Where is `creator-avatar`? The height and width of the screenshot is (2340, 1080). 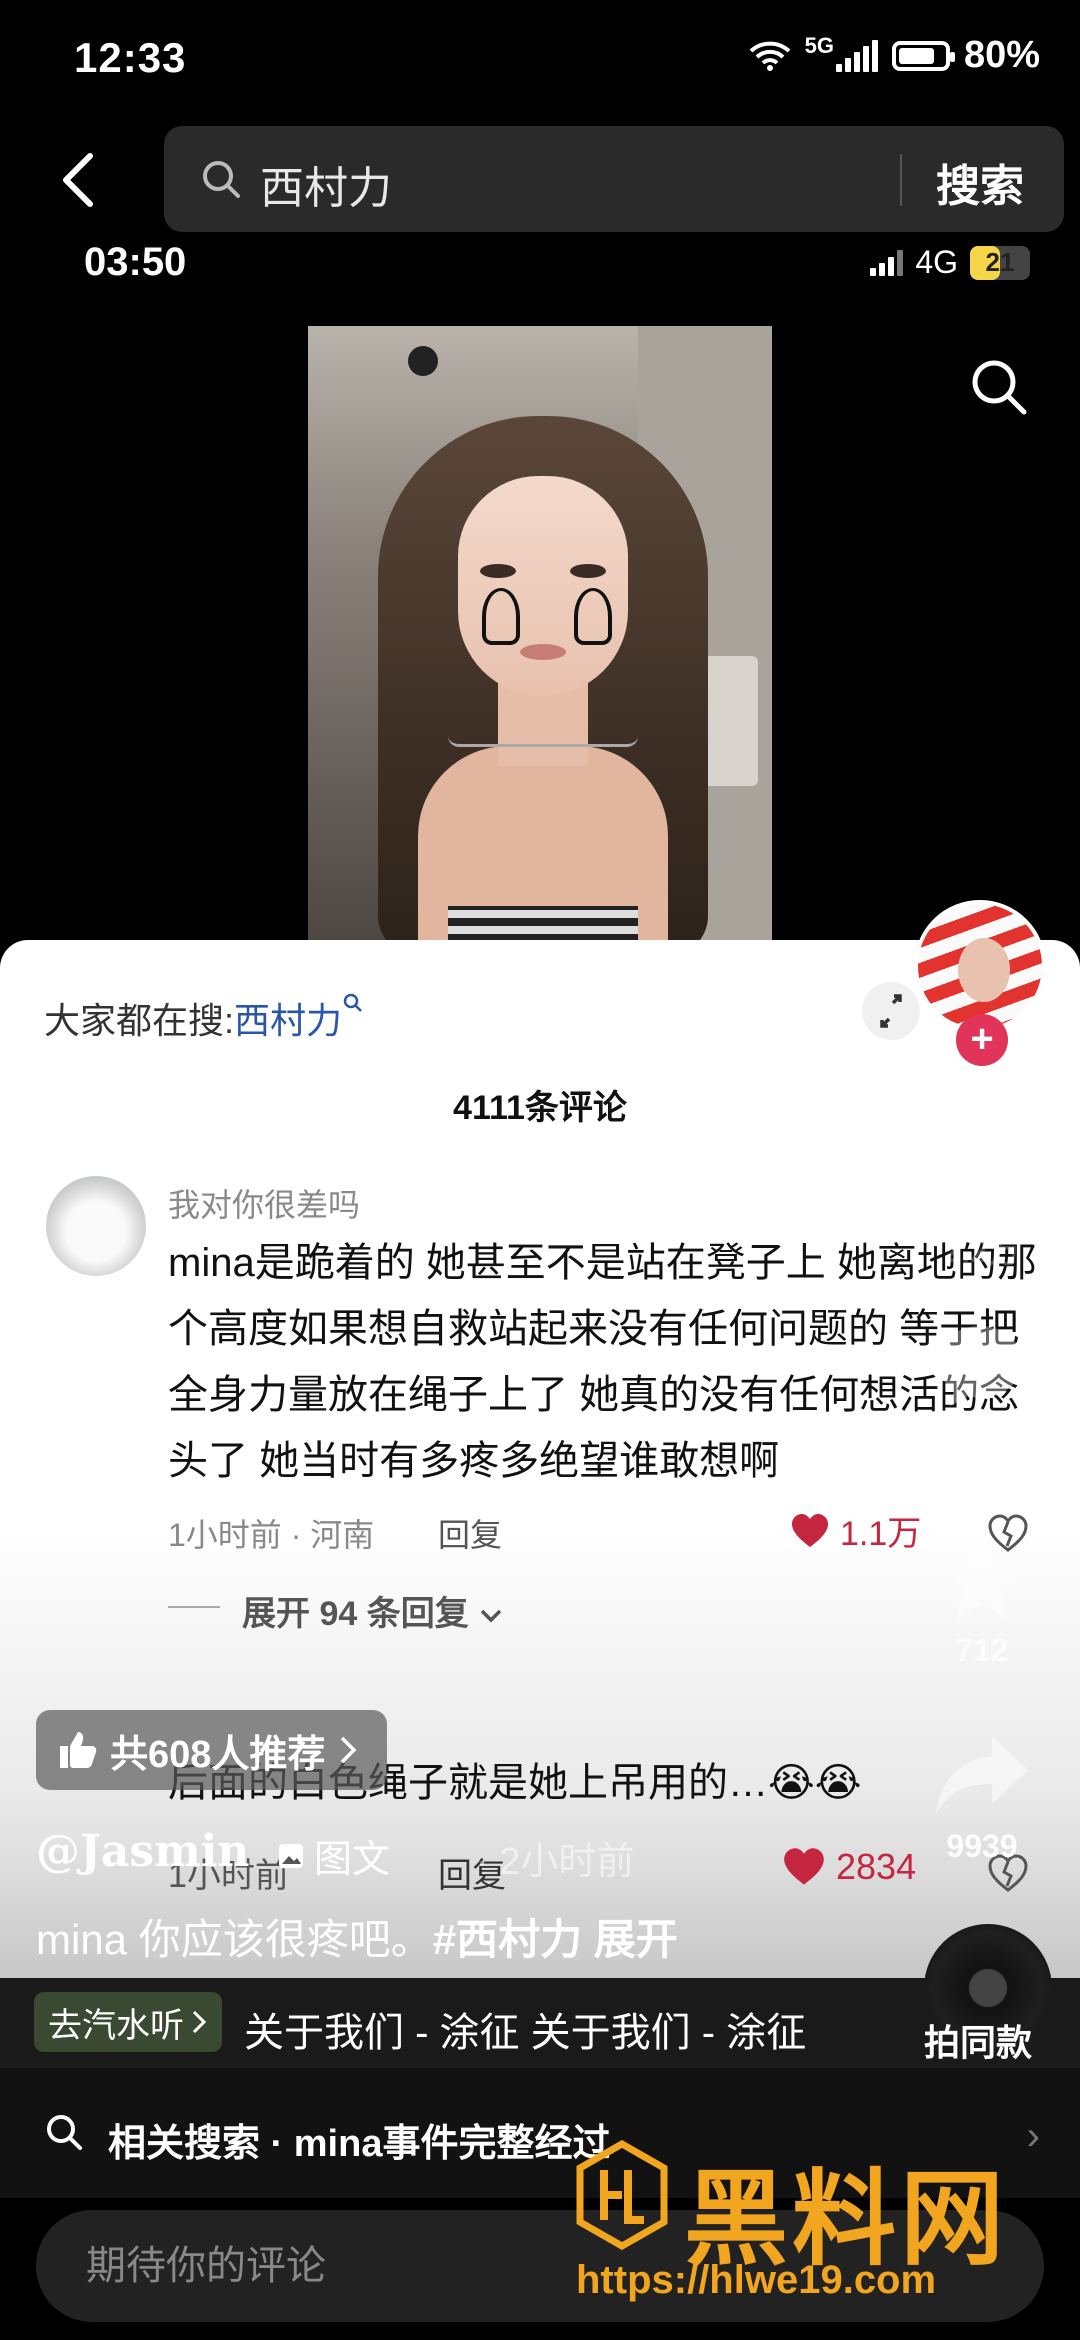 creator-avatar is located at coordinates (980, 966).